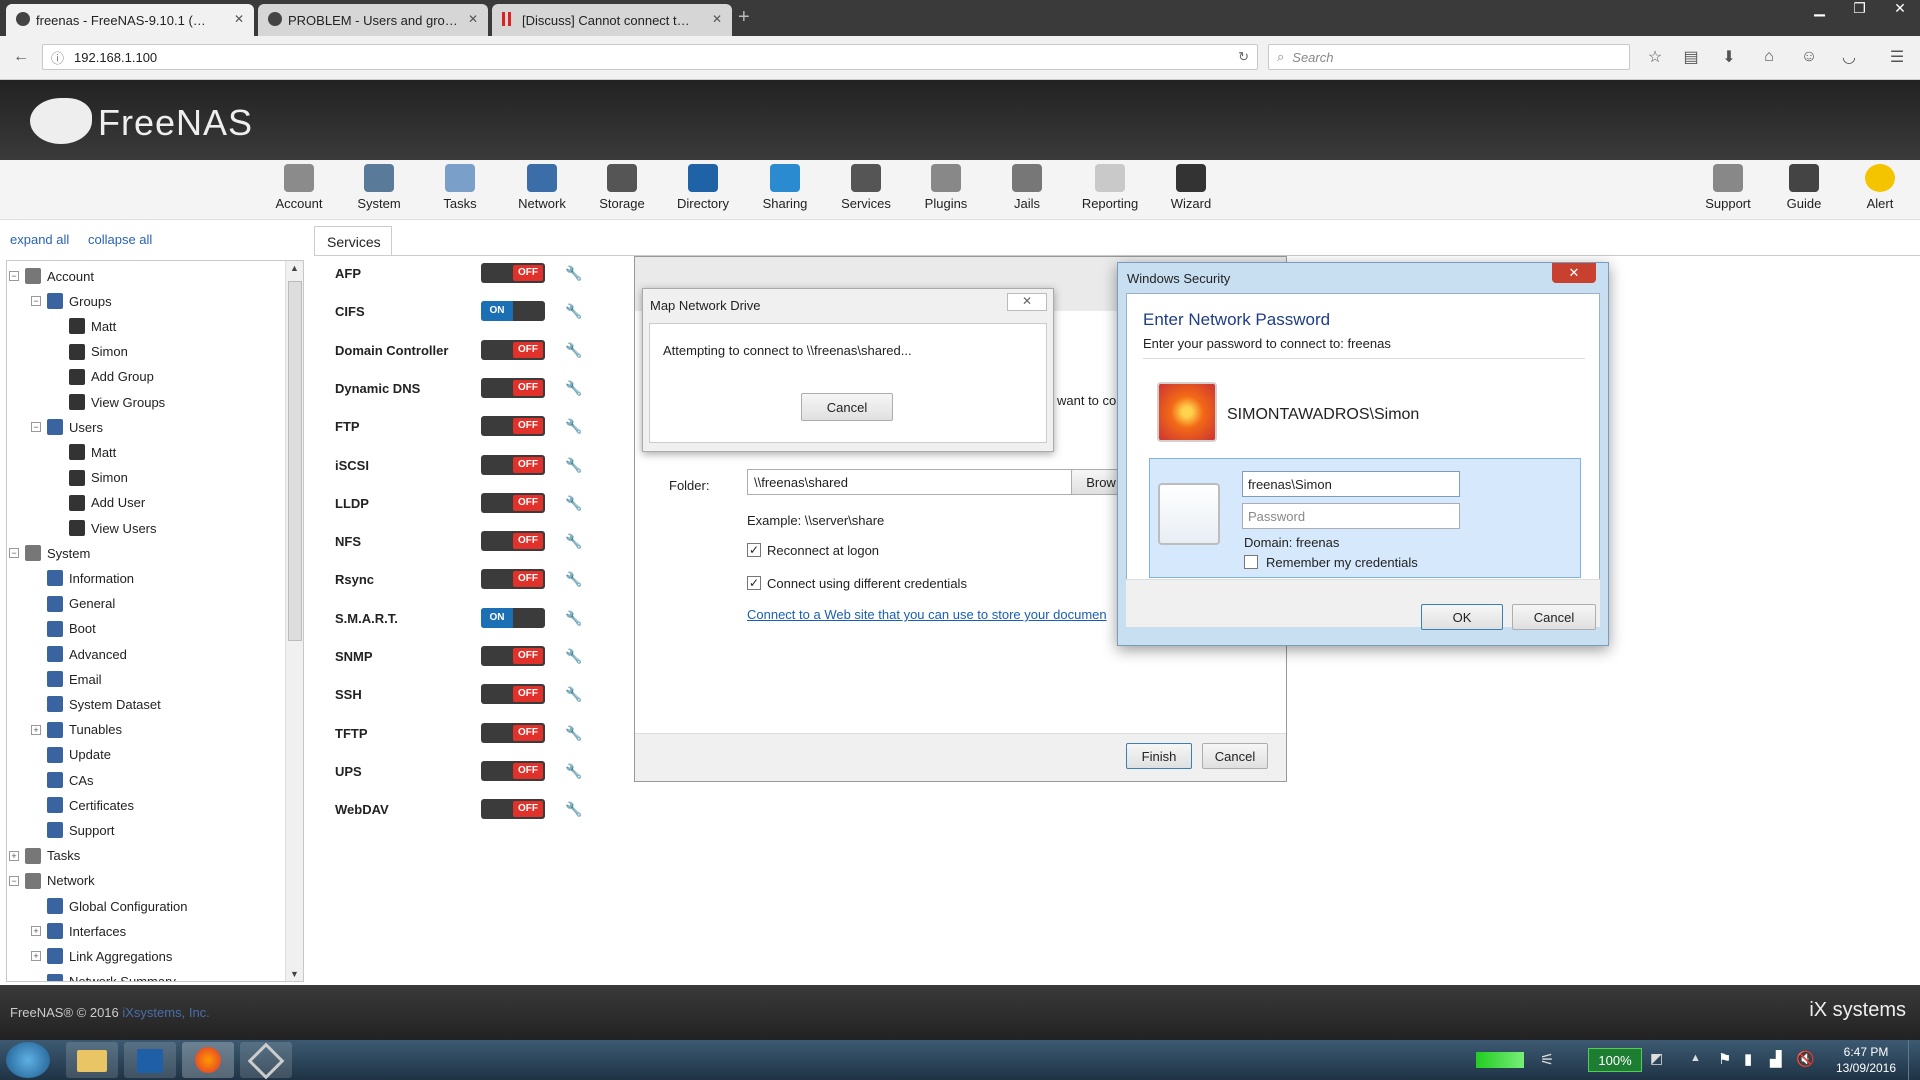 This screenshot has height=1080, width=1920. Describe the element at coordinates (107, 503) in the screenshot. I see `tree-item-add-user: Add User` at that location.